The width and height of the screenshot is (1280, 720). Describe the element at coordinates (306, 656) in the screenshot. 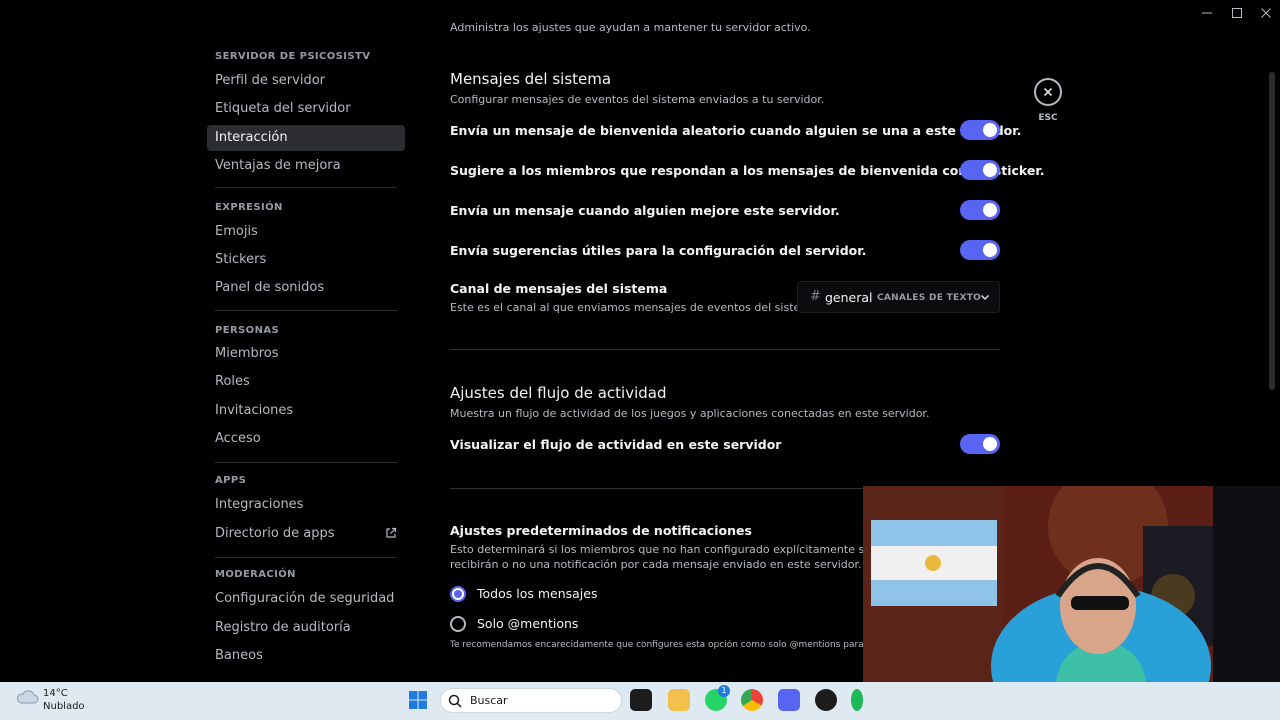

I see `sidebar-item-bans: Baneos` at that location.